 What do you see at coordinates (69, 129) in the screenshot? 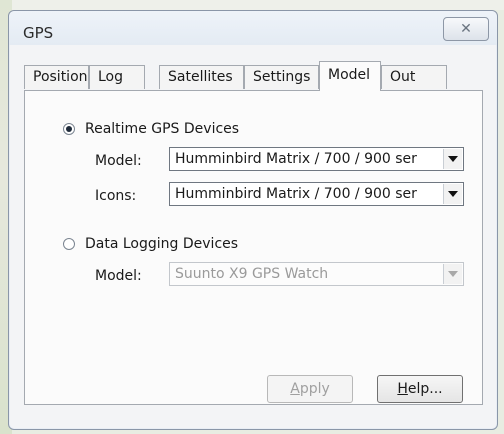
I see `realtime-gps-radio` at bounding box center [69, 129].